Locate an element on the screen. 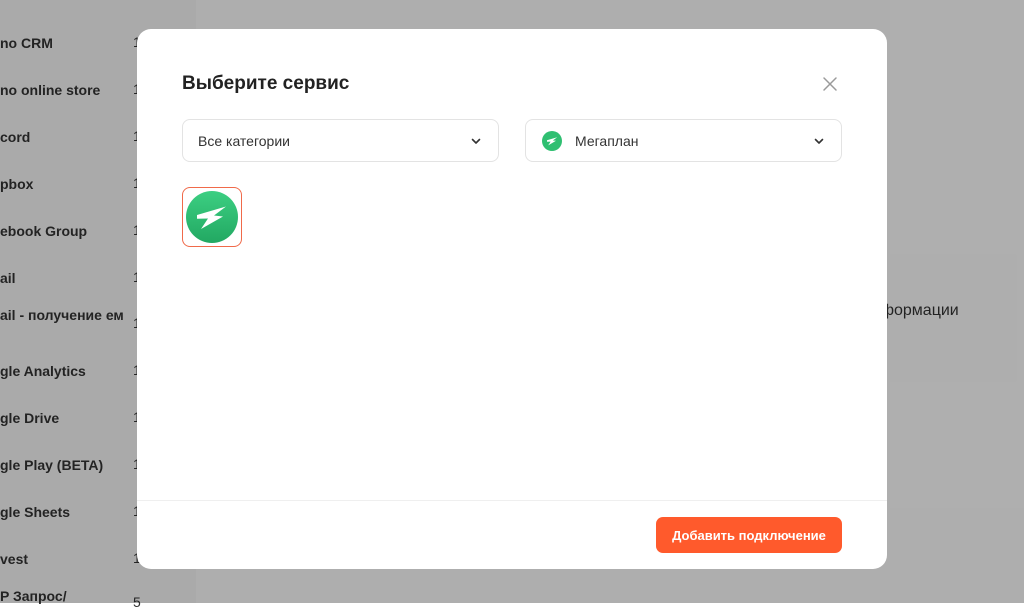  close-button is located at coordinates (830, 84).